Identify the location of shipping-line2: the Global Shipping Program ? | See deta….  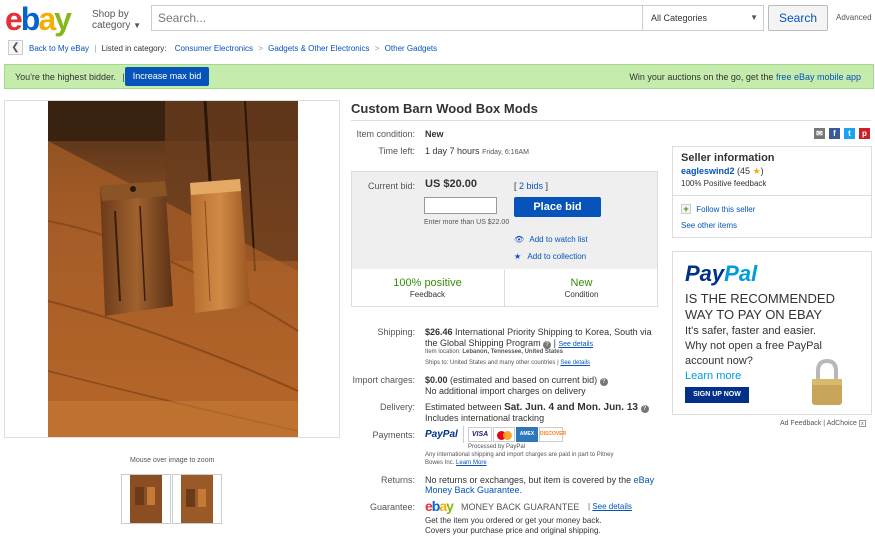
(509, 343).